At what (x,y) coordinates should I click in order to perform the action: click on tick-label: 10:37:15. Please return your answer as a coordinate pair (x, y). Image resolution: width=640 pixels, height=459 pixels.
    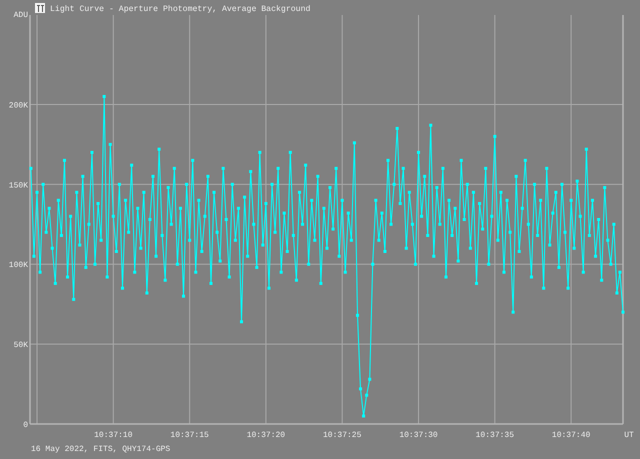
    Looking at the image, I should click on (189, 435).